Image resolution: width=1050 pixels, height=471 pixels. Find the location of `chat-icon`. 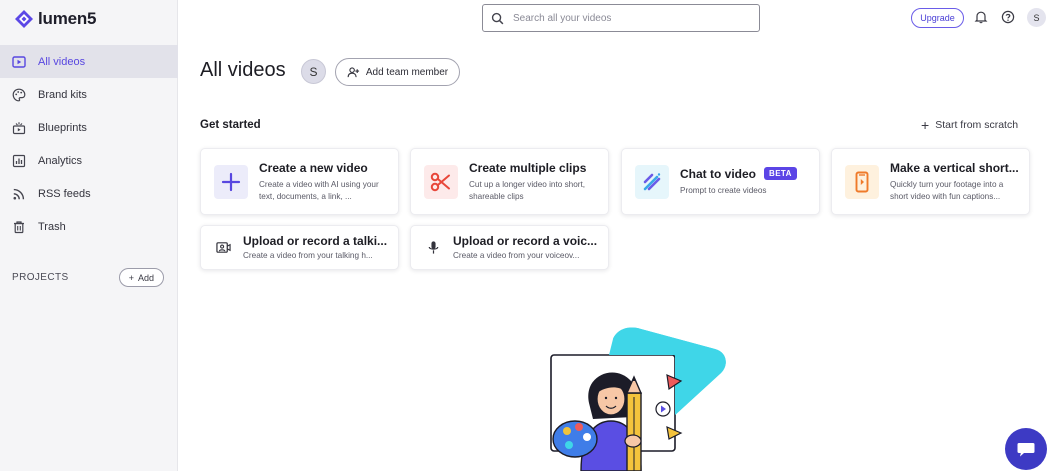

chat-icon is located at coordinates (1026, 450).